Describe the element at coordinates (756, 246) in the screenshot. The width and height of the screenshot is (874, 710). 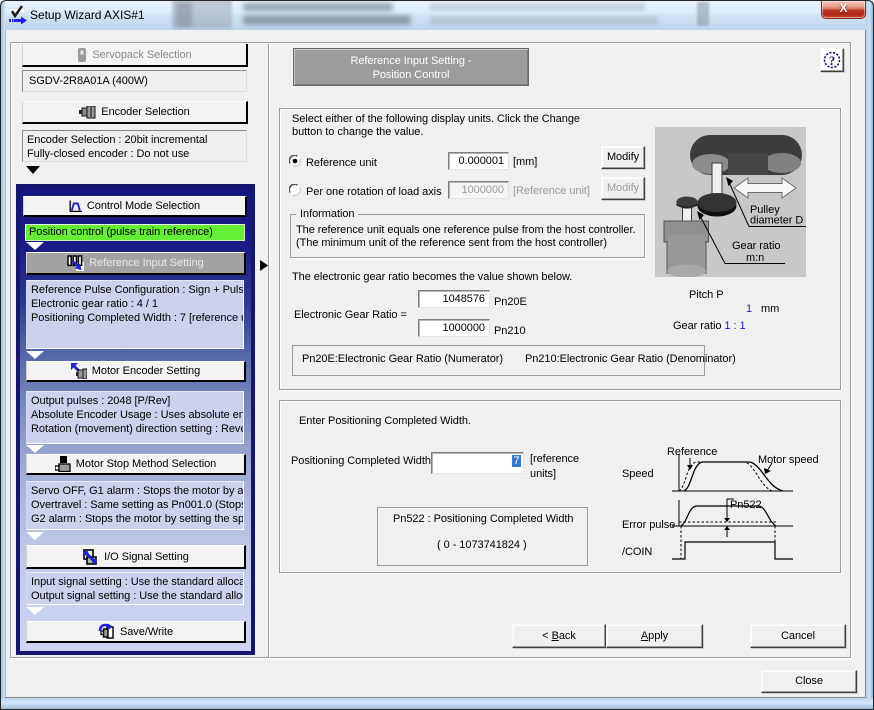
I see `svg-text: Gear ratio` at that location.